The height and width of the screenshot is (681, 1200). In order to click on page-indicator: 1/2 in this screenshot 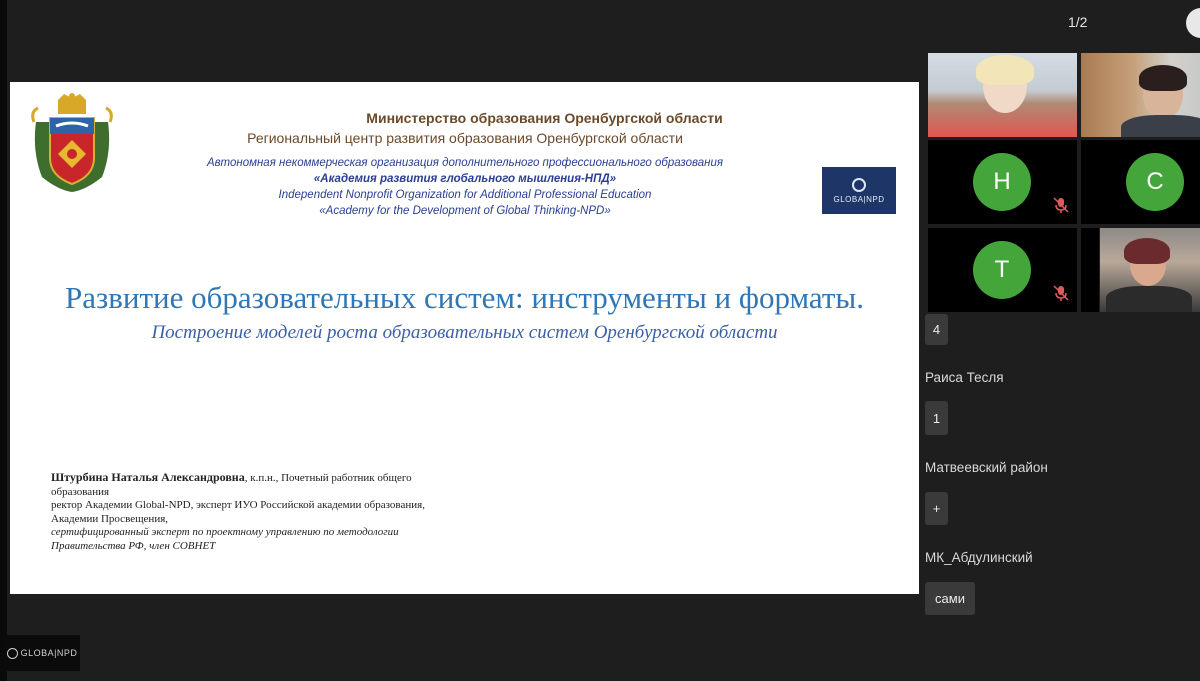, I will do `click(1078, 22)`.